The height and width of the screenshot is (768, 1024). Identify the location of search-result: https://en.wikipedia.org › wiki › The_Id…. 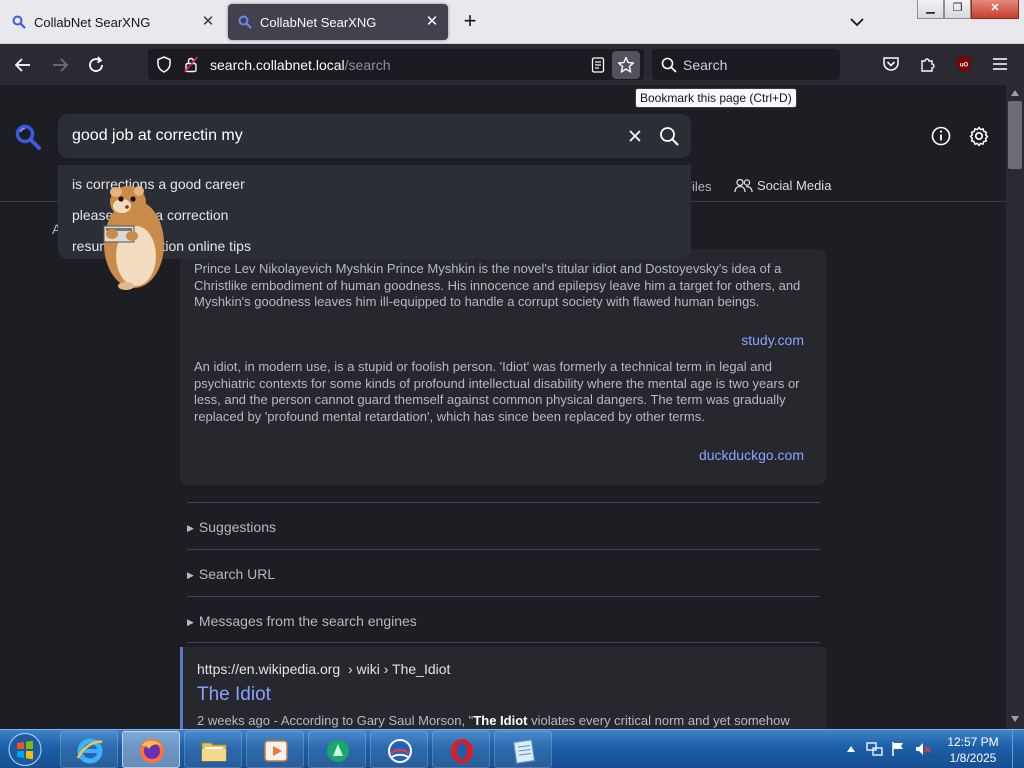
(503, 688).